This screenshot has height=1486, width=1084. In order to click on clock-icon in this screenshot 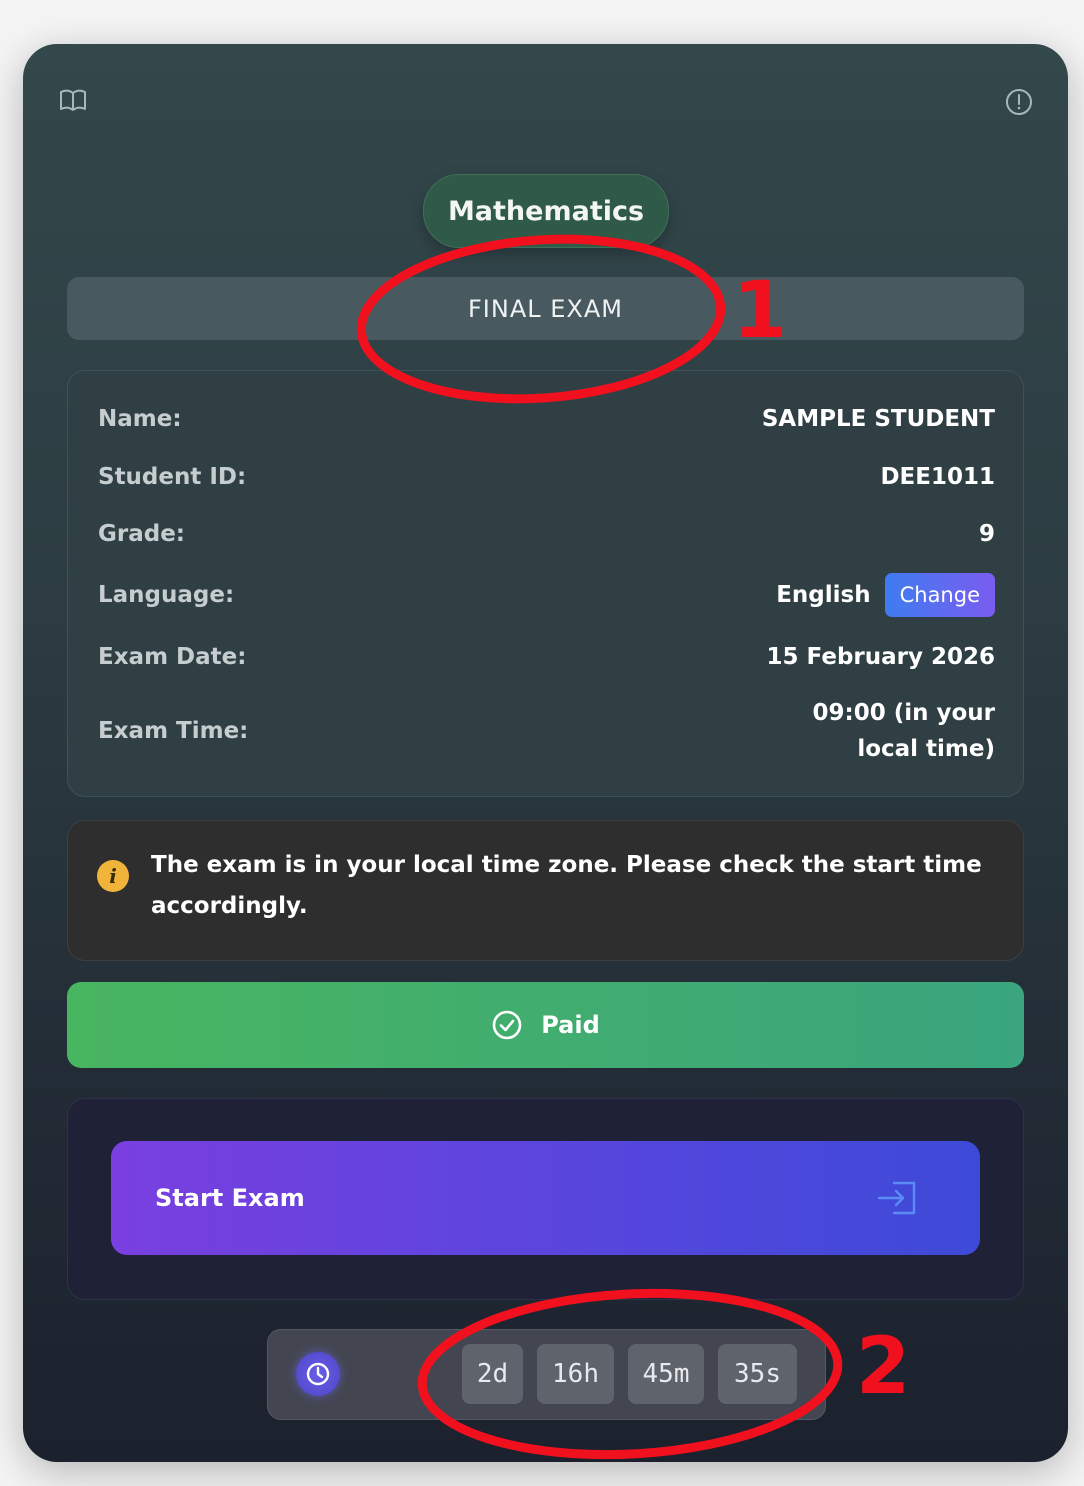, I will do `click(318, 1374)`.